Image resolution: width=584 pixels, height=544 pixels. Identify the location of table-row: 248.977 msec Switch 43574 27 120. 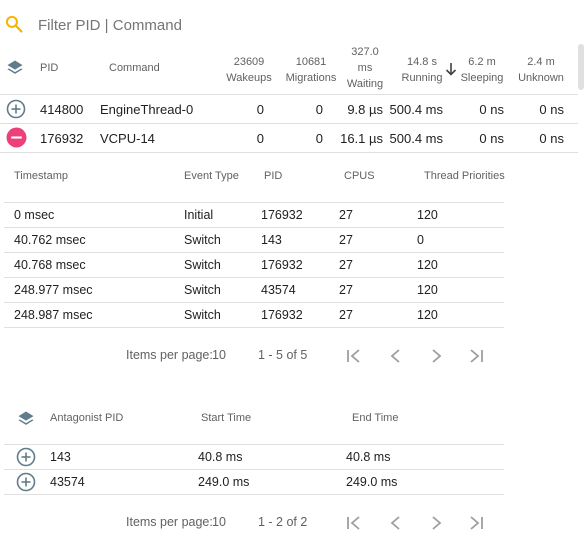
(254, 290).